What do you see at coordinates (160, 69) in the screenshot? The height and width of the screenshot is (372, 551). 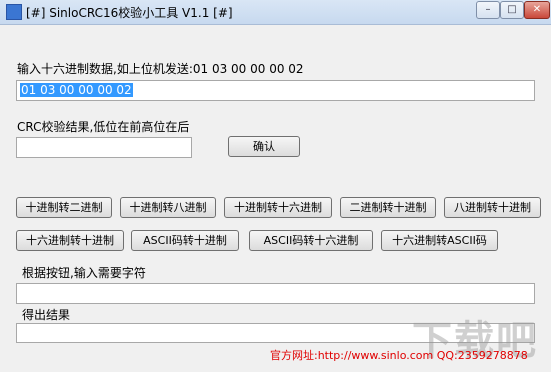 I see `hex-input-label: 输入十六进制数据,如上位机发送:01 03 00 00 00 02` at bounding box center [160, 69].